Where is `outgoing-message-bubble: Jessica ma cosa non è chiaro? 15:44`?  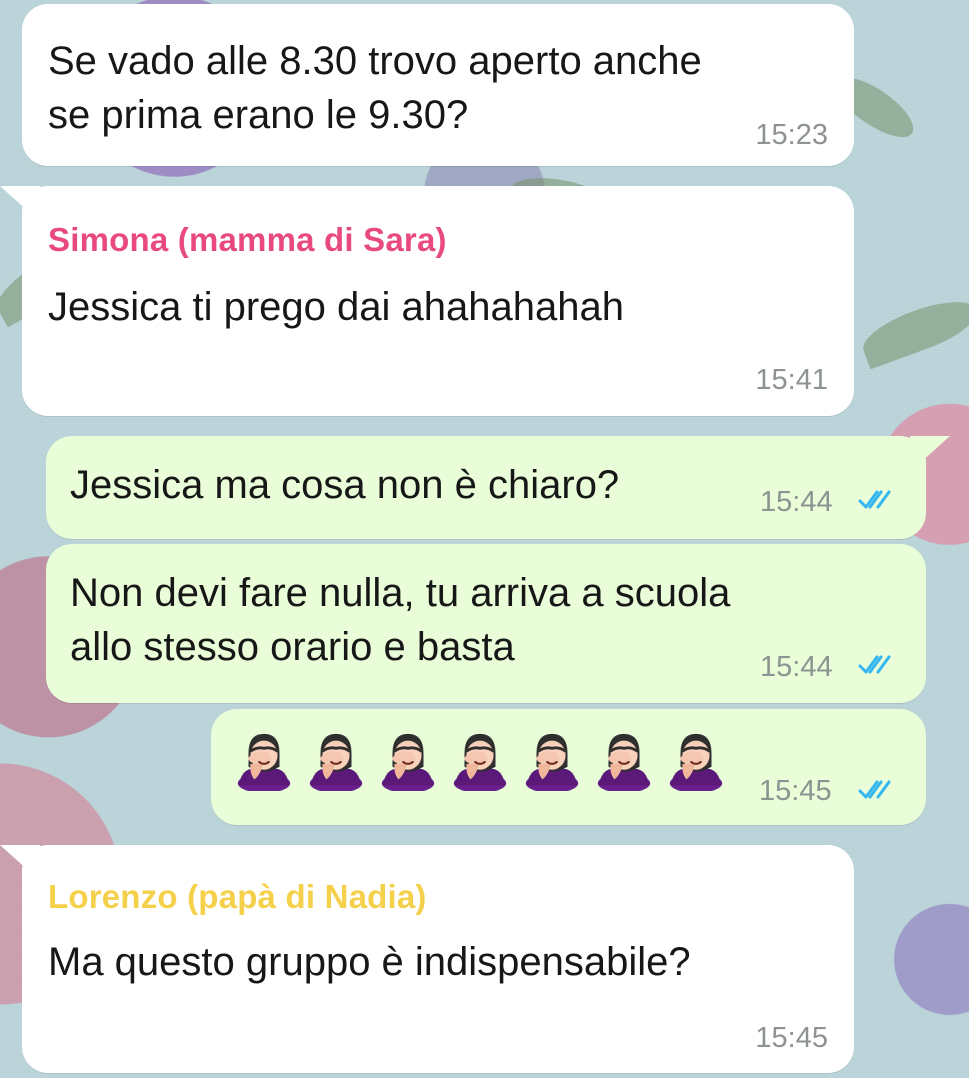
outgoing-message-bubble: Jessica ma cosa non è chiaro? 15:44 is located at coordinates (498, 487).